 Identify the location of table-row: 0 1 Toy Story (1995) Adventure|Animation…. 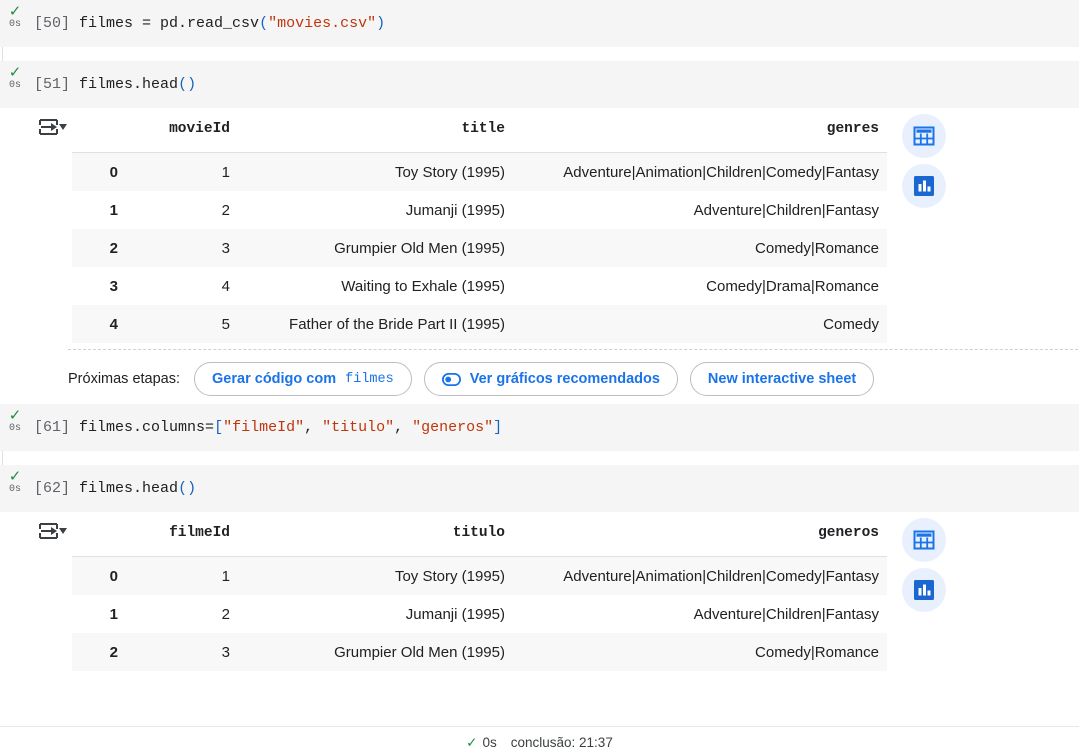
(479, 575).